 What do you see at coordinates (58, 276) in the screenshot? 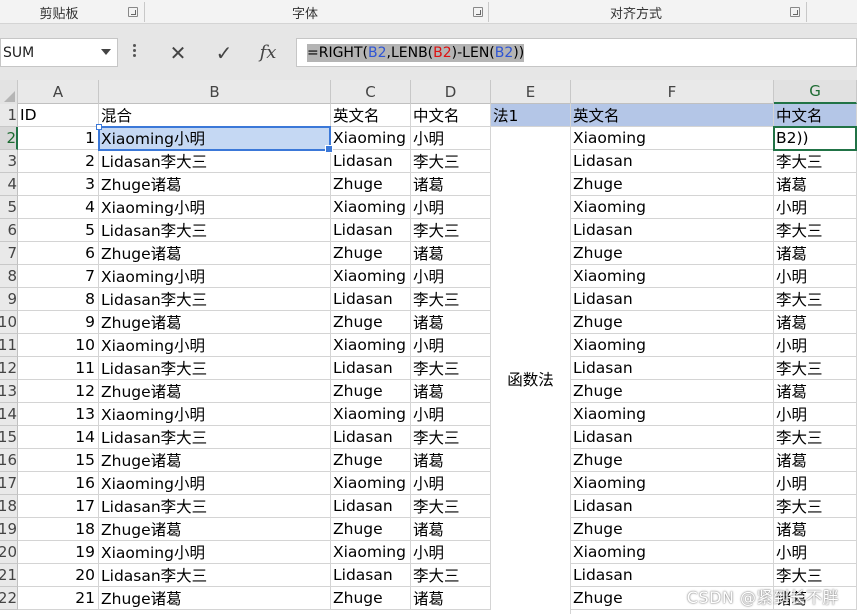
I see `cell-id: 7` at bounding box center [58, 276].